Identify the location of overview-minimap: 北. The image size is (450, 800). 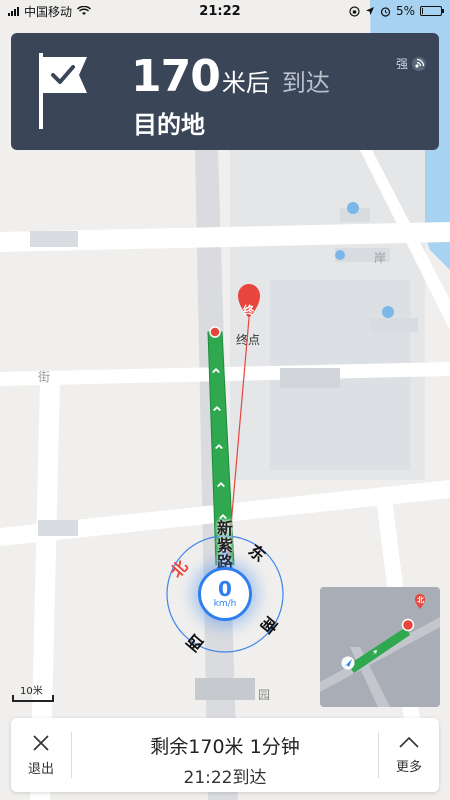
(380, 647).